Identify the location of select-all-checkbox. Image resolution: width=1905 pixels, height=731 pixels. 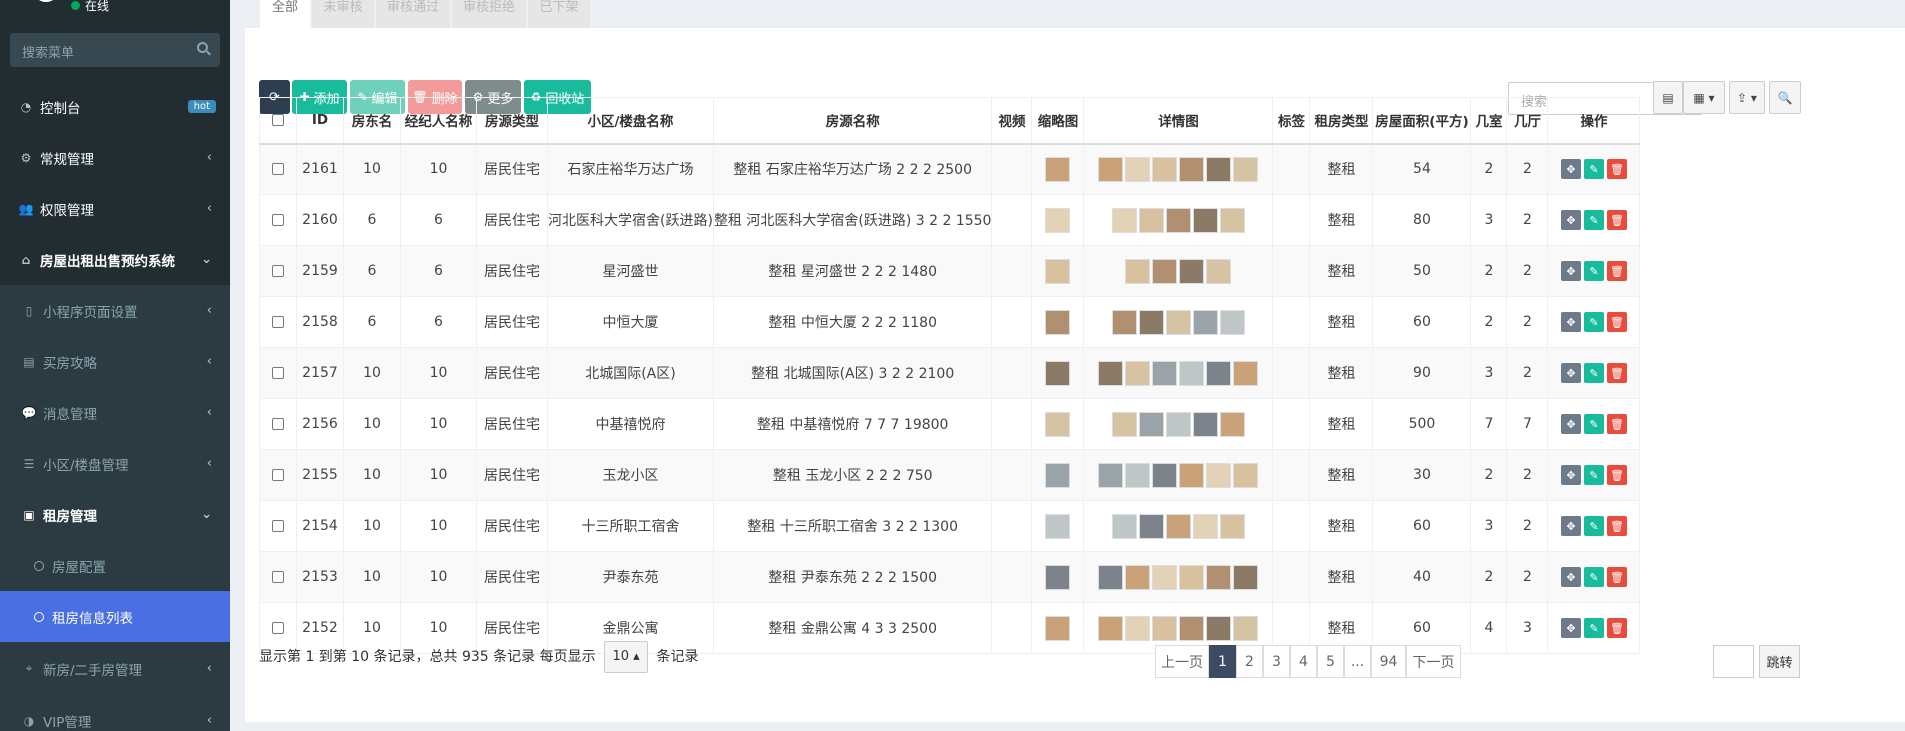
(278, 121).